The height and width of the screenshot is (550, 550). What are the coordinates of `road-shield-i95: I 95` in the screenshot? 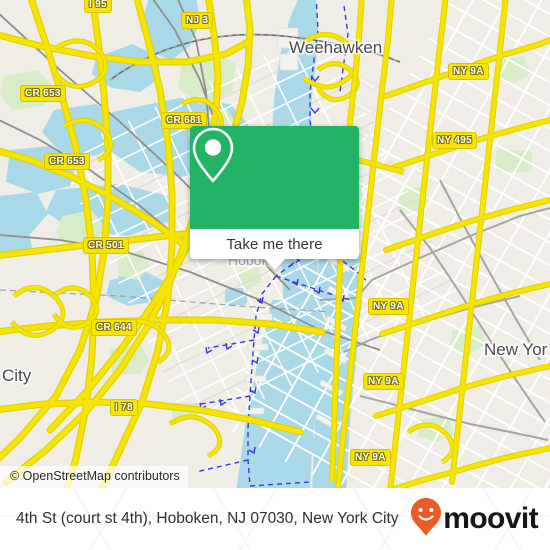 It's located at (98, 6).